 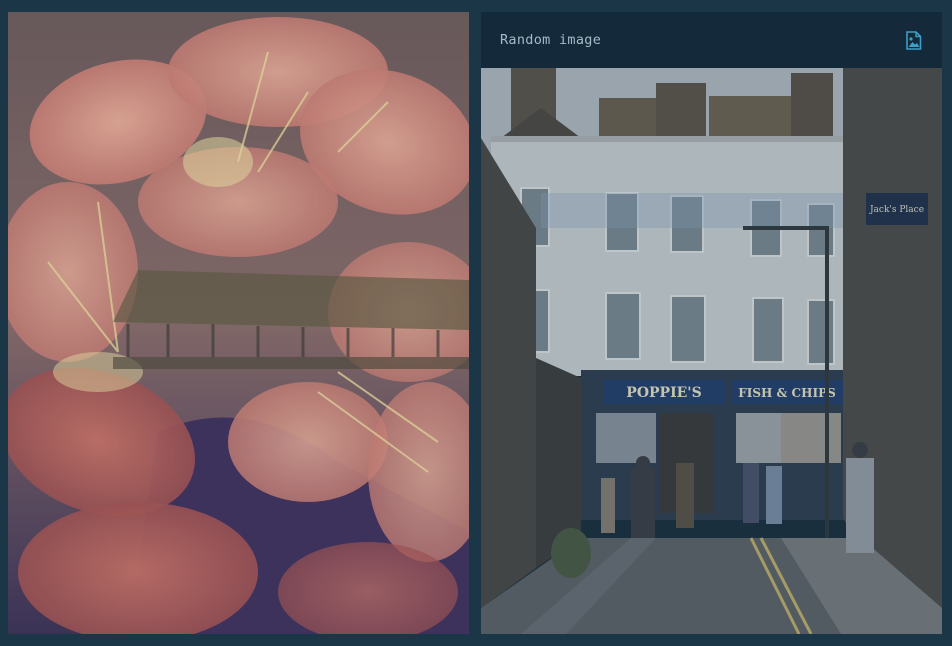 I want to click on card-header: Random image, so click(x=711, y=40).